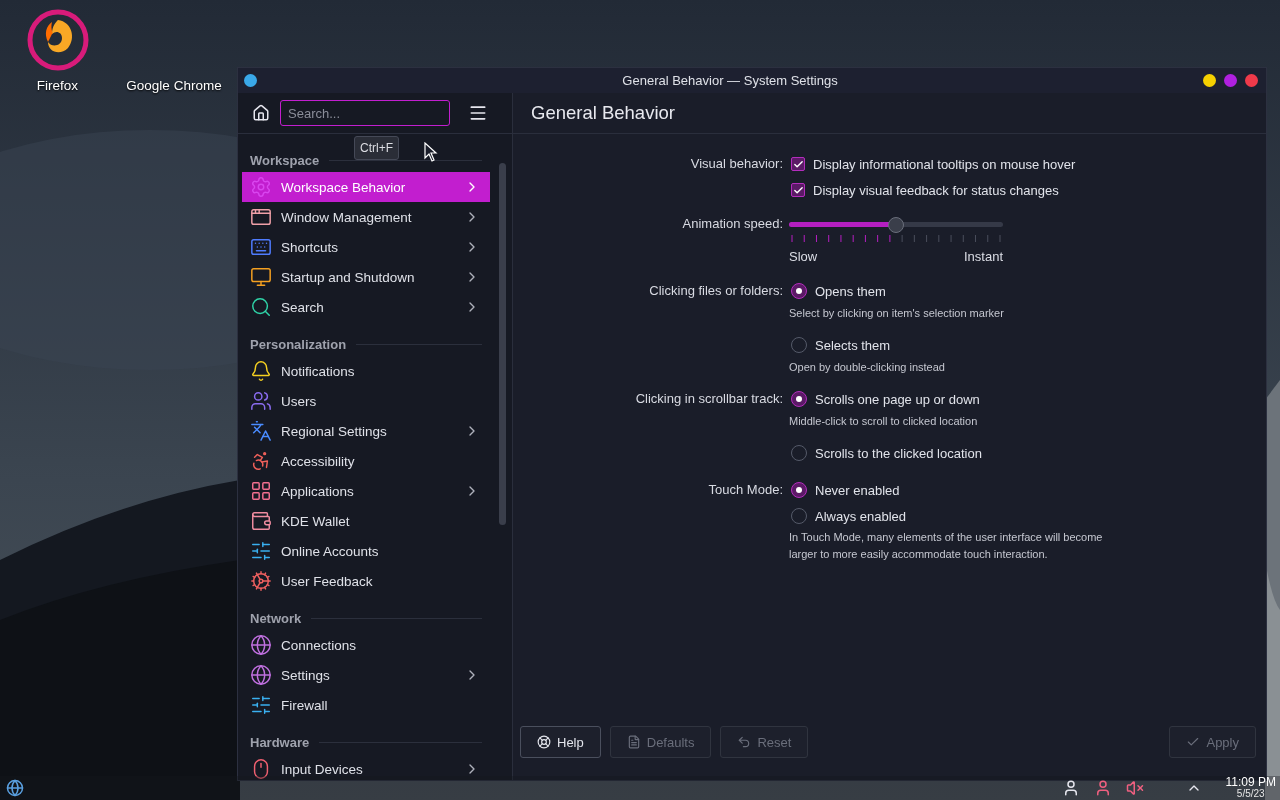  I want to click on hint-text: Middle-click to scroll to clicked location, so click(884, 421).